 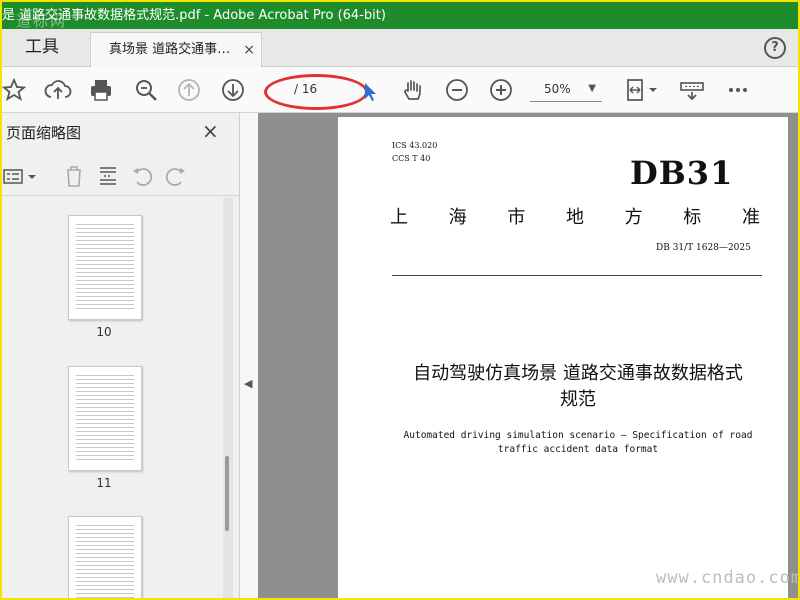 I want to click on zoom-level-dropdown: 50% ▼, so click(x=566, y=89).